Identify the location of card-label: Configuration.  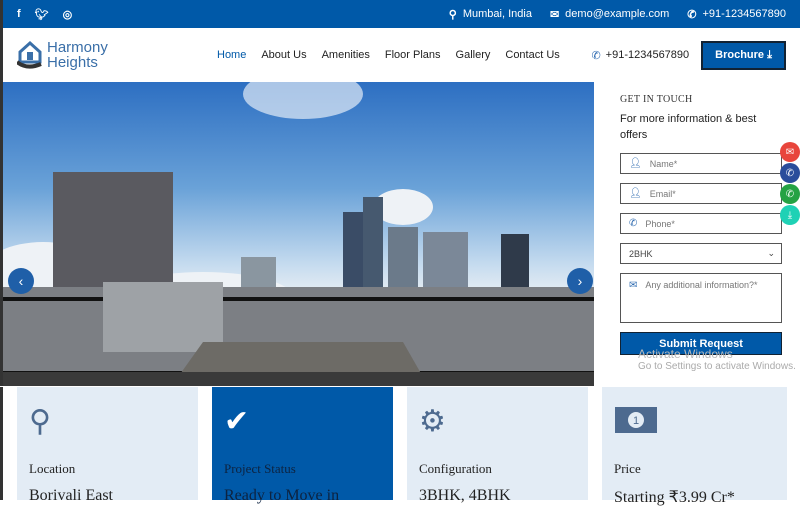
(455, 468).